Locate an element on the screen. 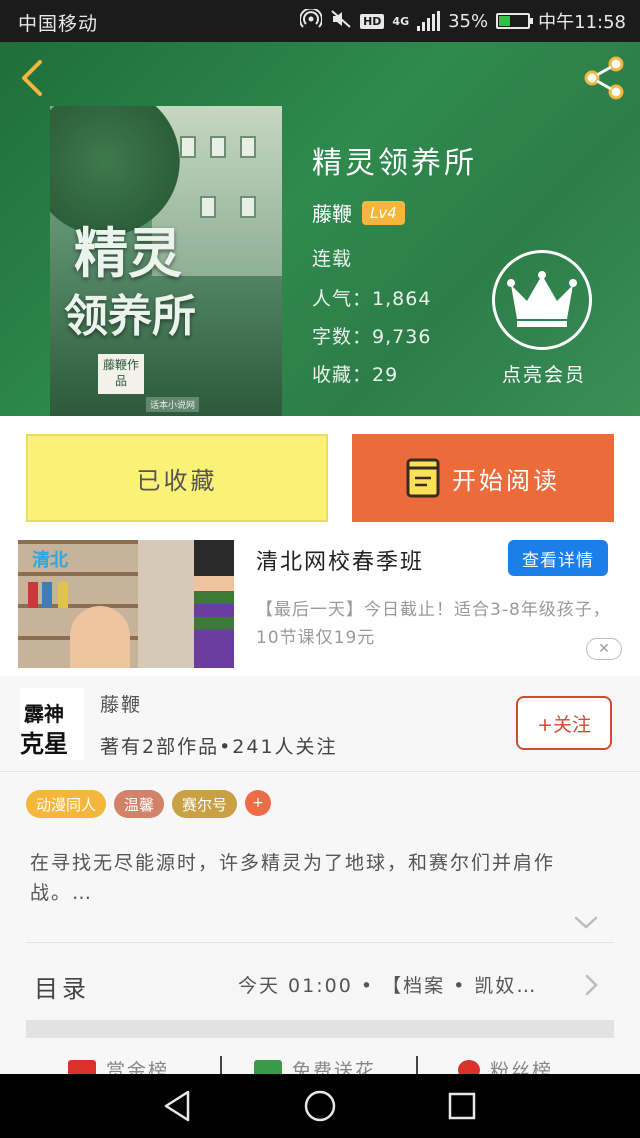 The width and height of the screenshot is (640, 1138). book-cover: 精灵 领养所 藤鞭作品 话本小说网 is located at coordinates (166, 261).